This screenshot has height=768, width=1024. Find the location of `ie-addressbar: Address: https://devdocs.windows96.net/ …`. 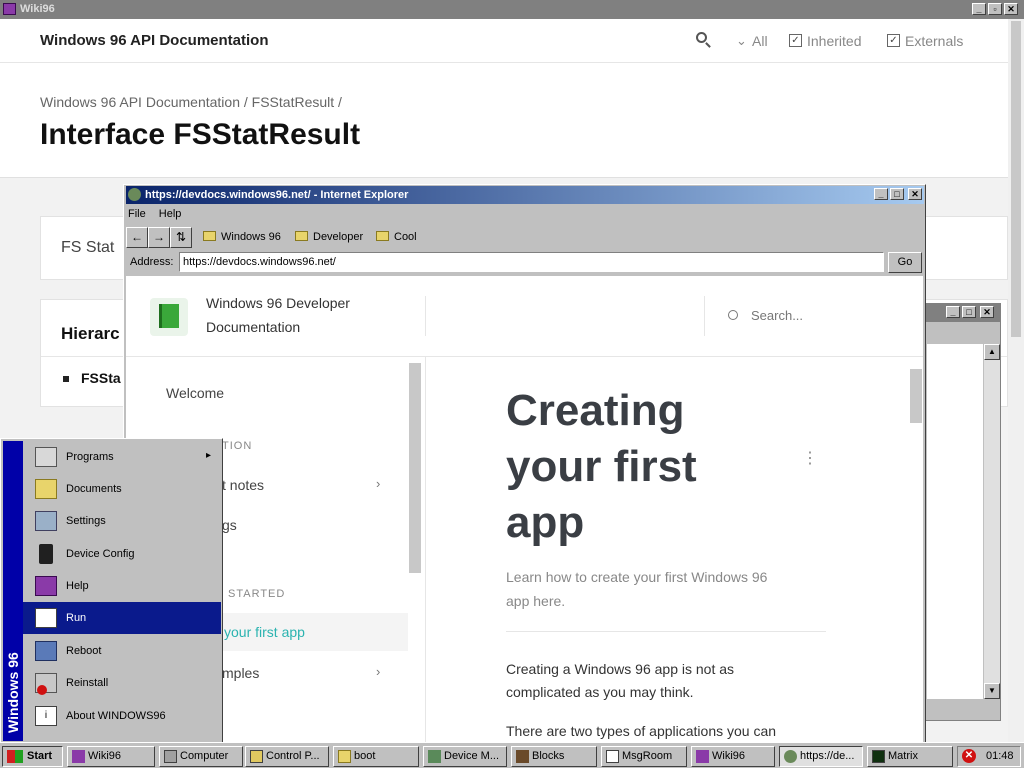

ie-addressbar: Address: https://devdocs.windows96.net/ … is located at coordinates (525, 262).